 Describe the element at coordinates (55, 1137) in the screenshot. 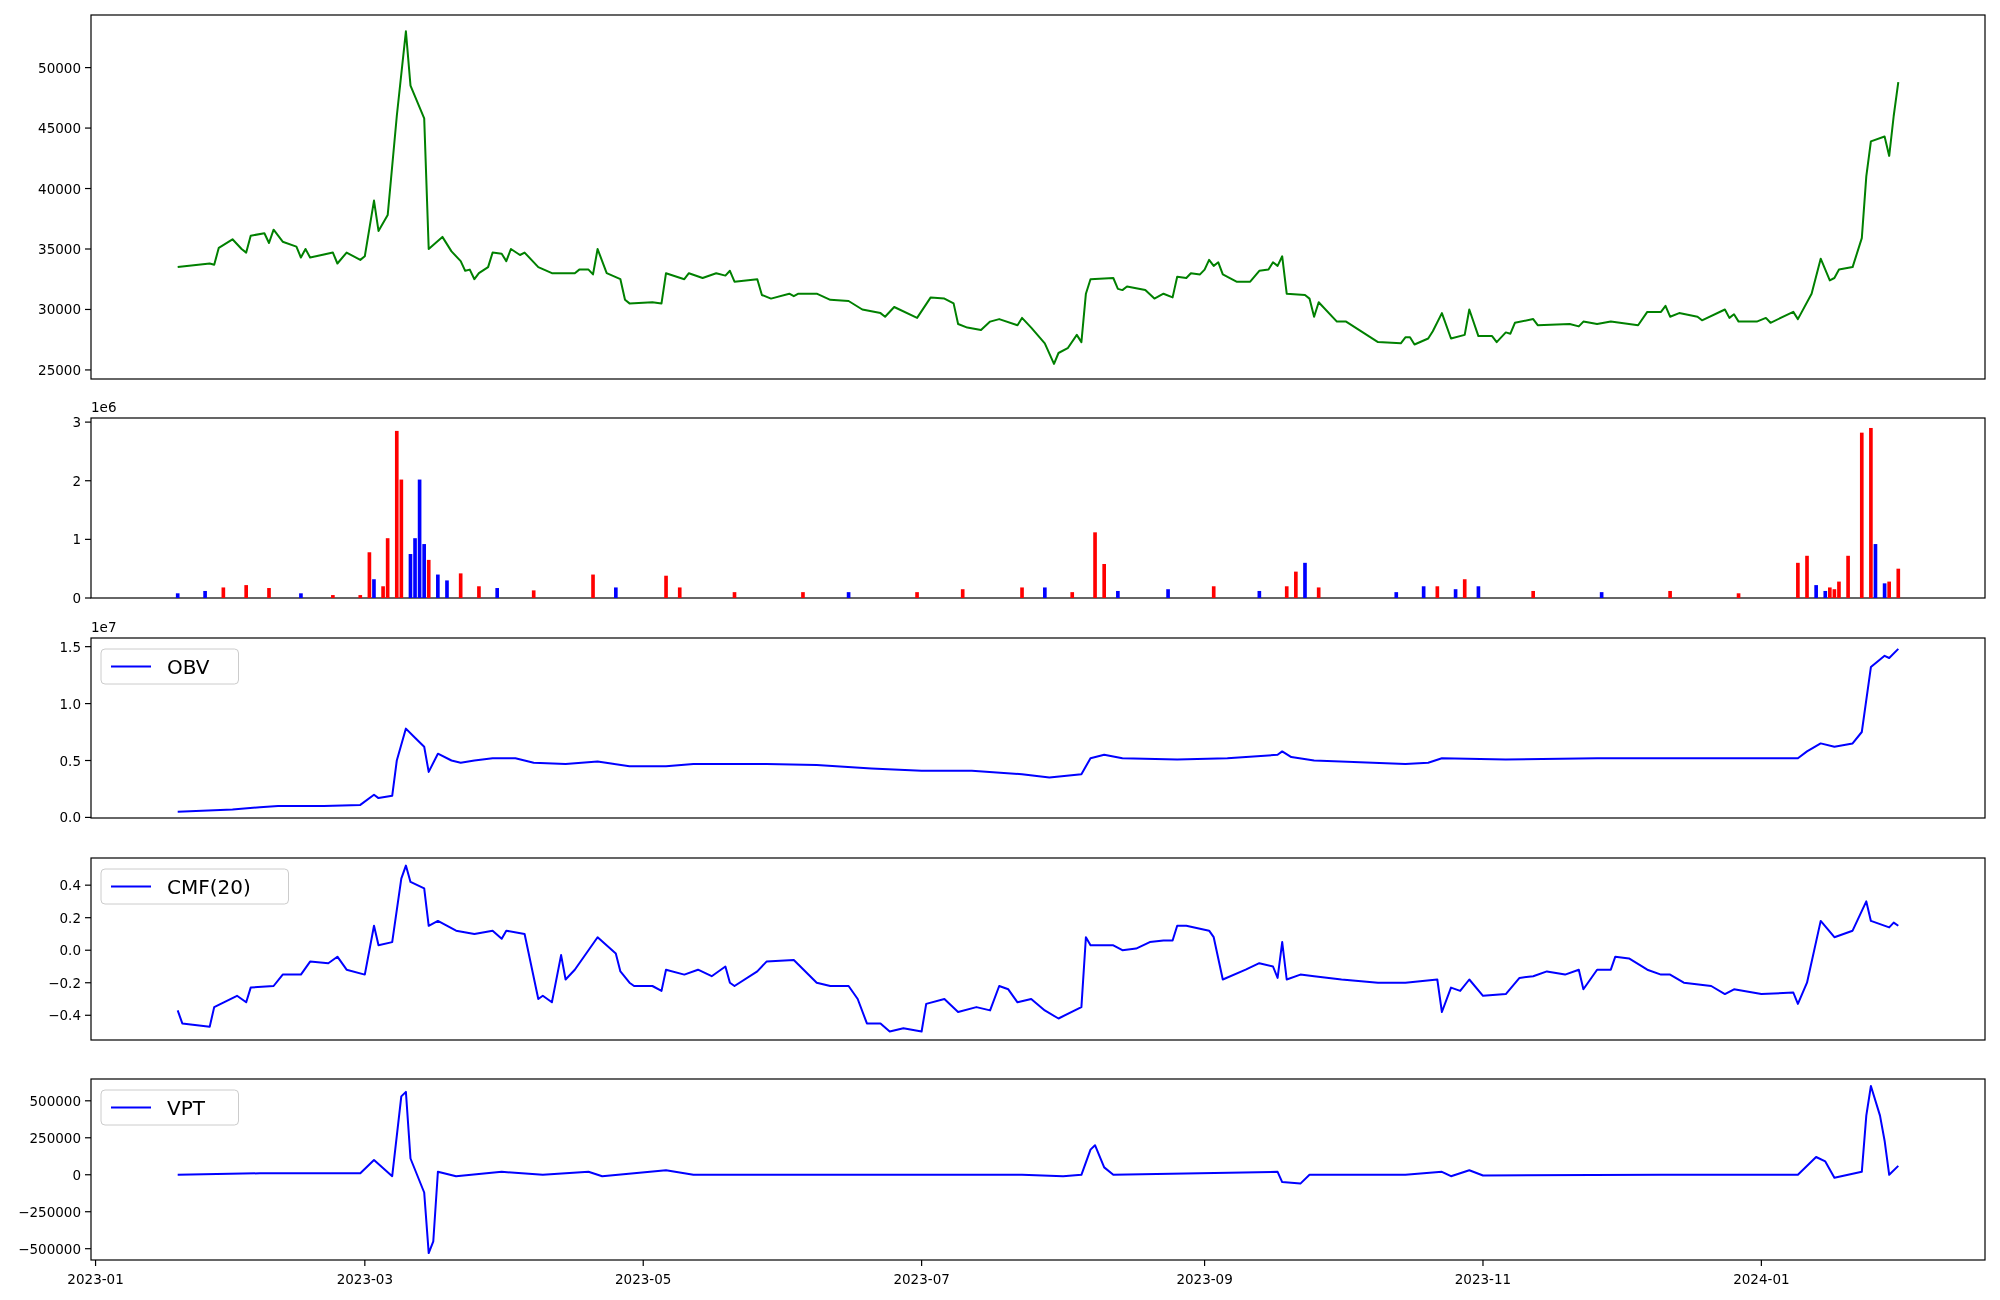

I see `tick-label: 250000` at that location.